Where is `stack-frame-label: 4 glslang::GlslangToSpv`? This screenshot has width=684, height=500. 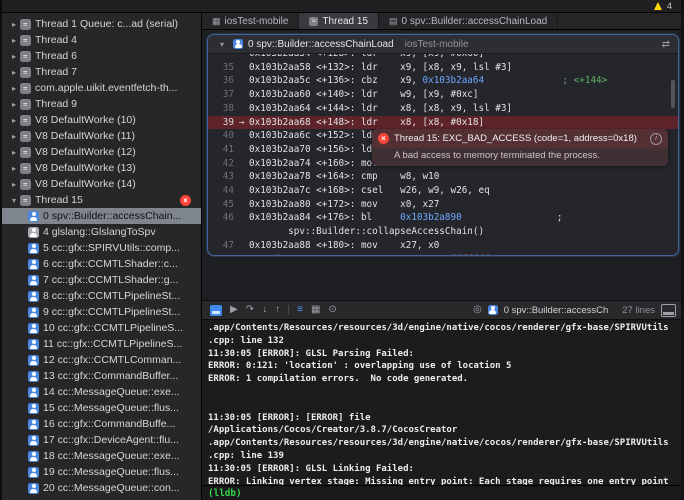
stack-frame-label: 4 glslang::GlslangToSpv is located at coordinates (99, 232).